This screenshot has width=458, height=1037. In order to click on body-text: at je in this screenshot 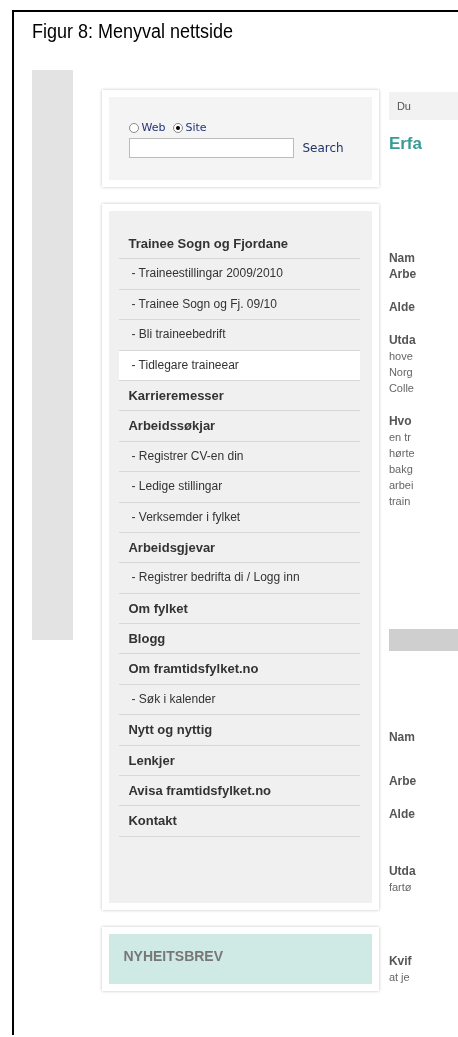, I will do `click(399, 977)`.